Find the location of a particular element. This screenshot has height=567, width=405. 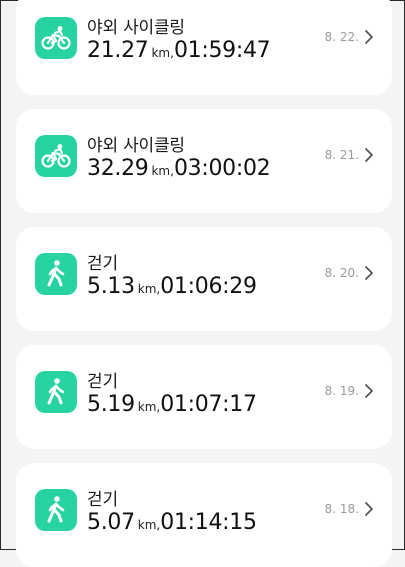

activity-duration: 01:06:29 is located at coordinates (208, 286).